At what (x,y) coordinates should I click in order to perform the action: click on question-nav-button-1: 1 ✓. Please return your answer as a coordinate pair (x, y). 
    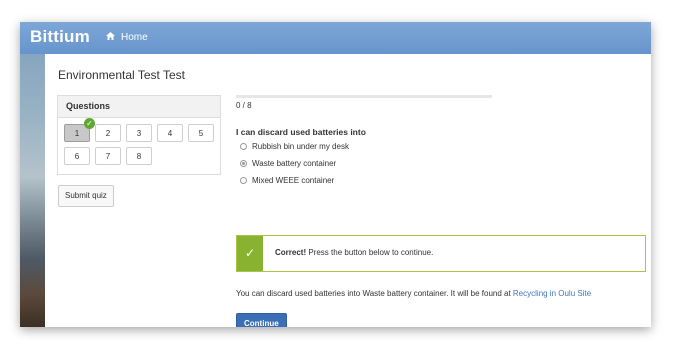
    Looking at the image, I should click on (79, 130).